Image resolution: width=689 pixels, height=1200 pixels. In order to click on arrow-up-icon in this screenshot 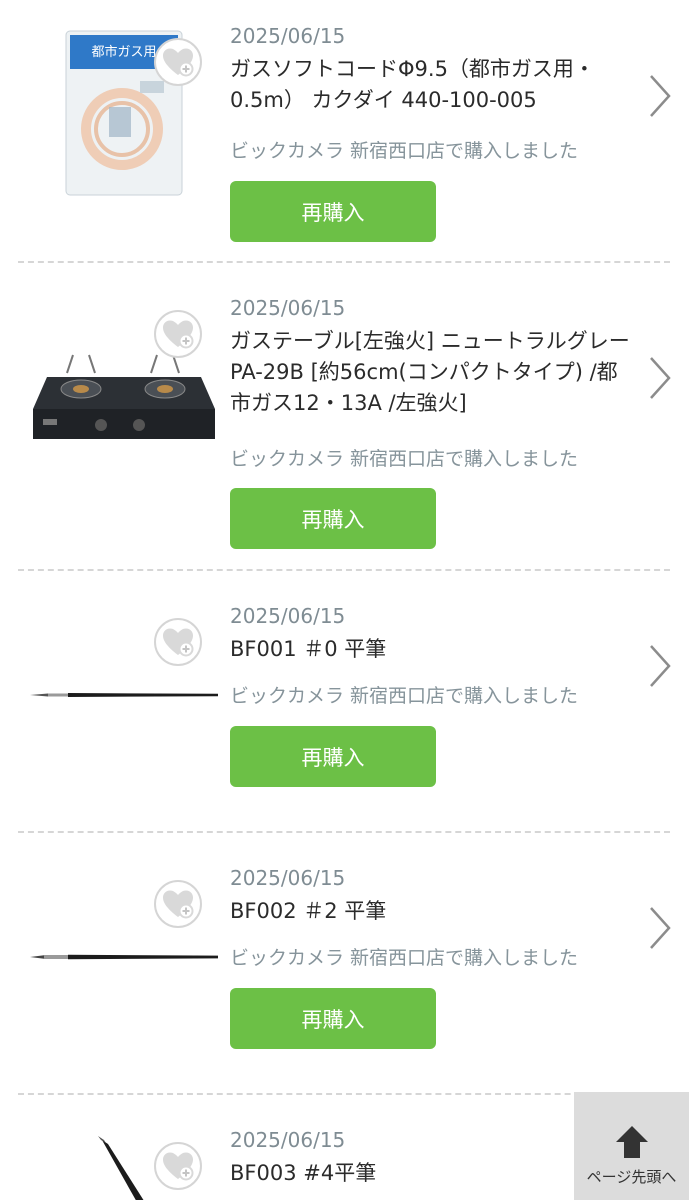, I will do `click(631, 1142)`.